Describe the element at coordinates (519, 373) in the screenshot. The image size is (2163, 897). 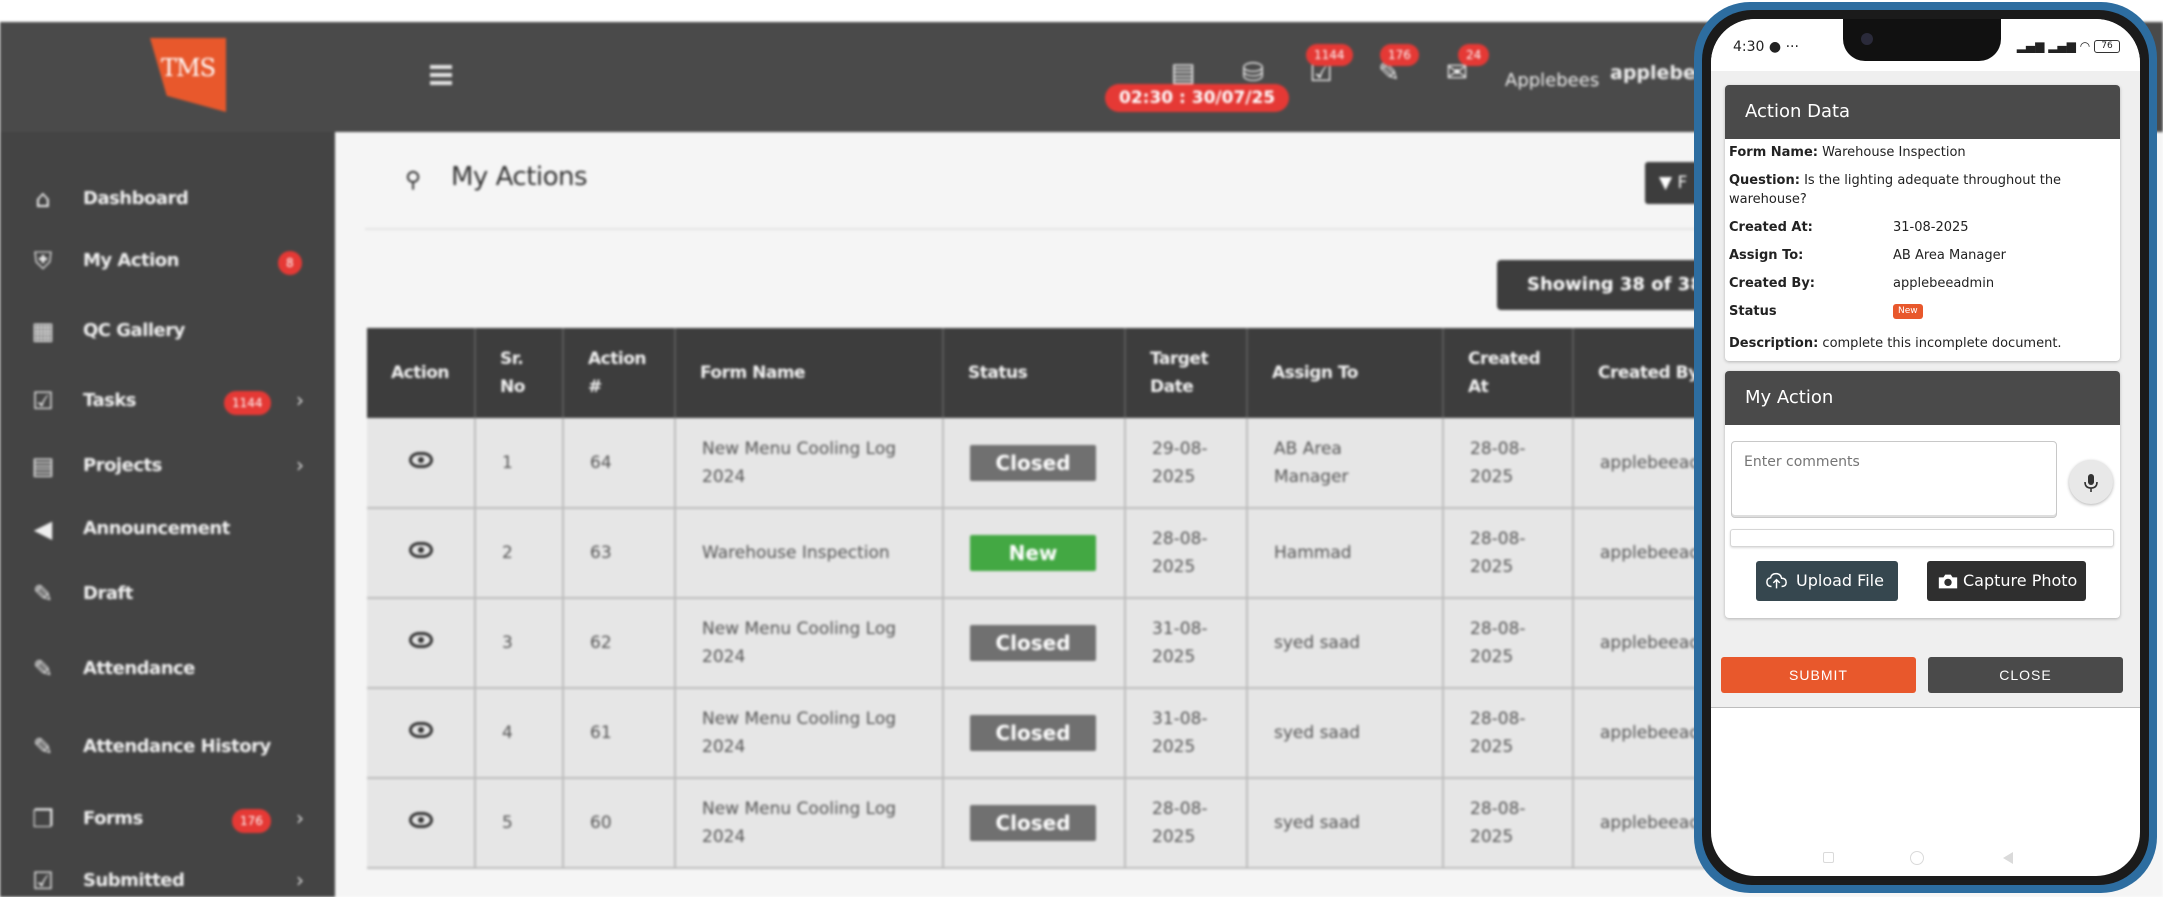
I see `col-header: Sr. No` at that location.